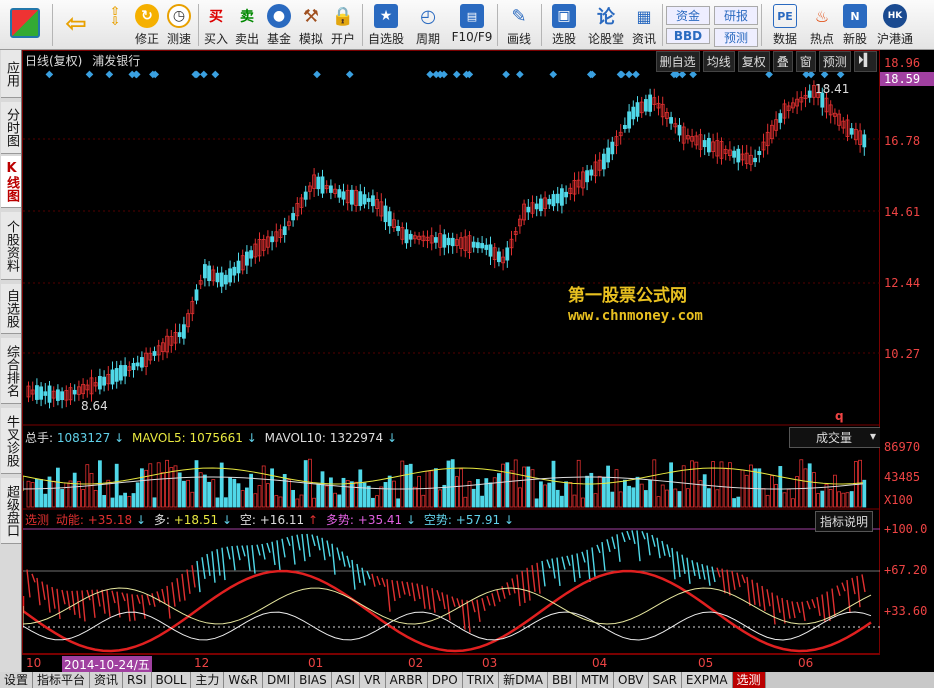 The width and height of the screenshot is (934, 688). Describe the element at coordinates (386, 25) in the screenshot. I see `watchlist-button: ★ 自选股` at that location.